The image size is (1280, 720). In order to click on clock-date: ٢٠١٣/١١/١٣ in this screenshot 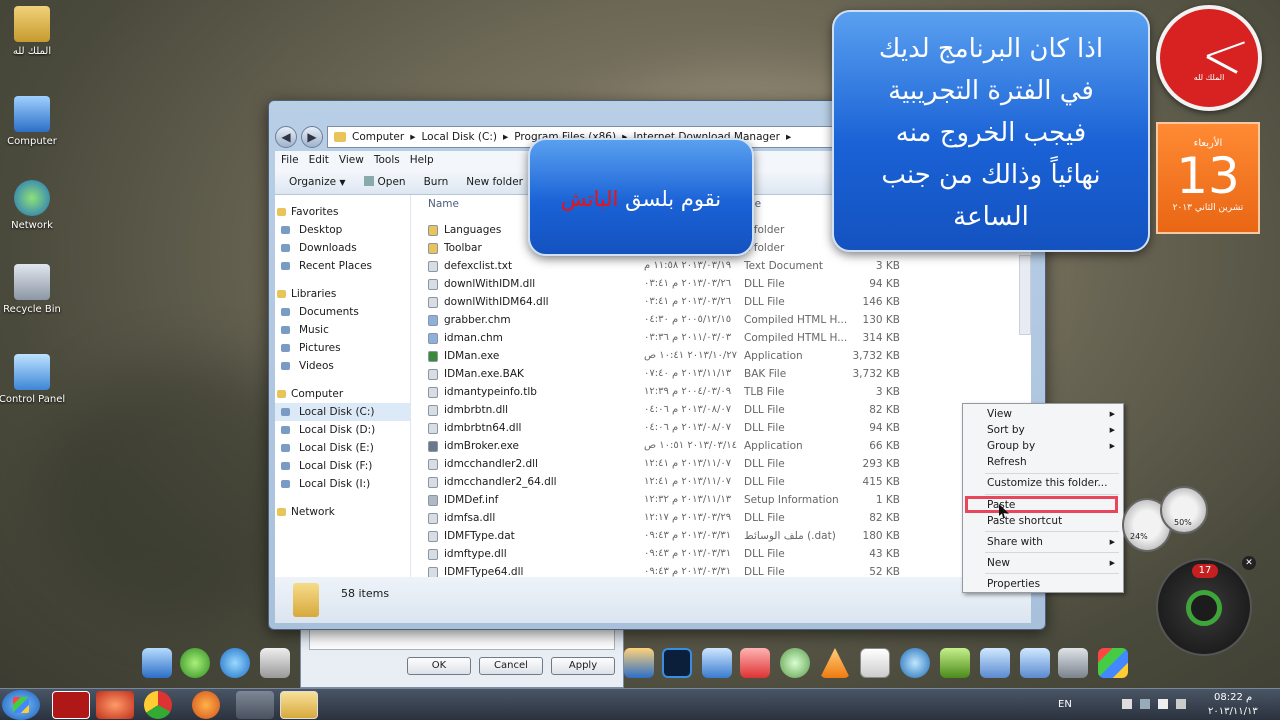, I will do `click(1233, 711)`.